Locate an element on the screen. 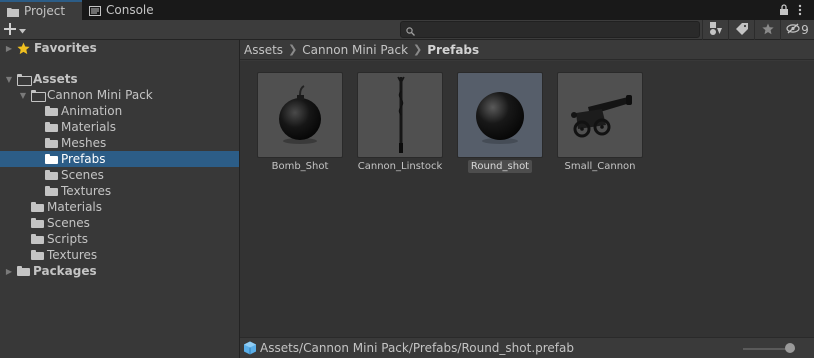 The image size is (814, 358). project-toolbar: 9 is located at coordinates (407, 30).